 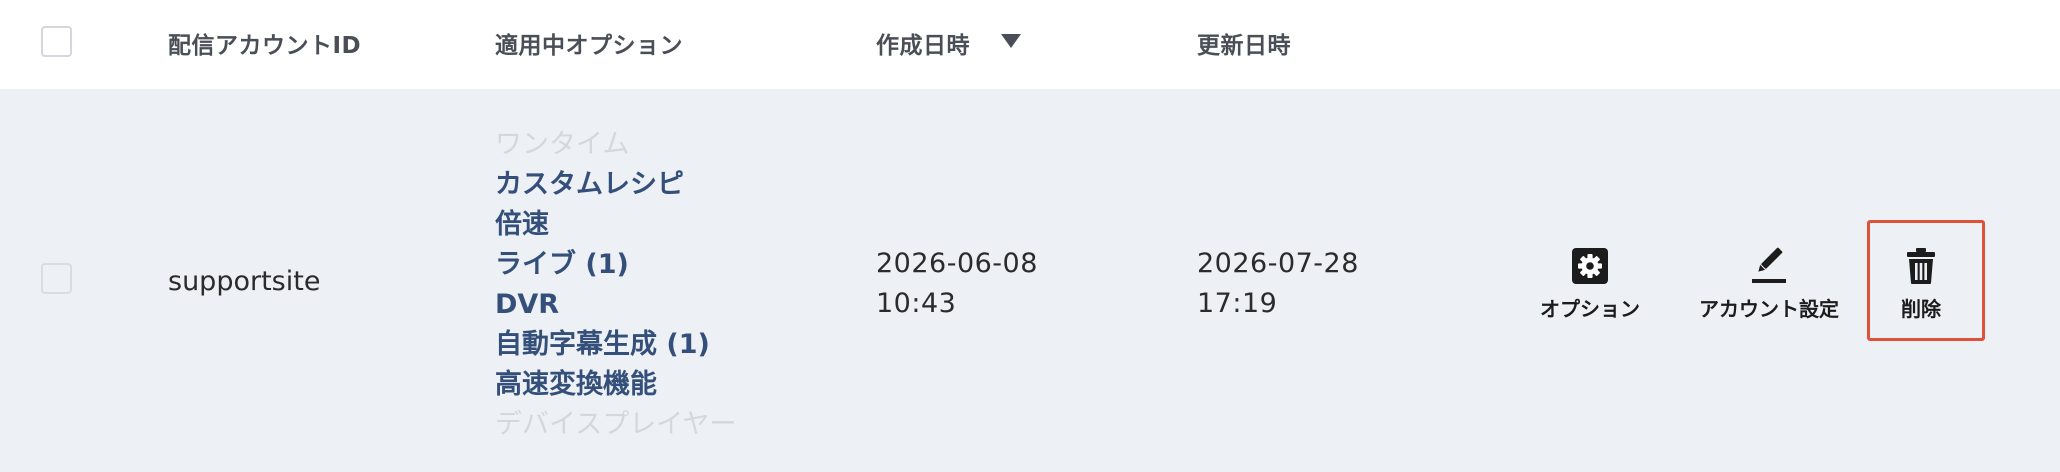 What do you see at coordinates (1237, 303) in the screenshot?
I see `updated-time: 17:19` at bounding box center [1237, 303].